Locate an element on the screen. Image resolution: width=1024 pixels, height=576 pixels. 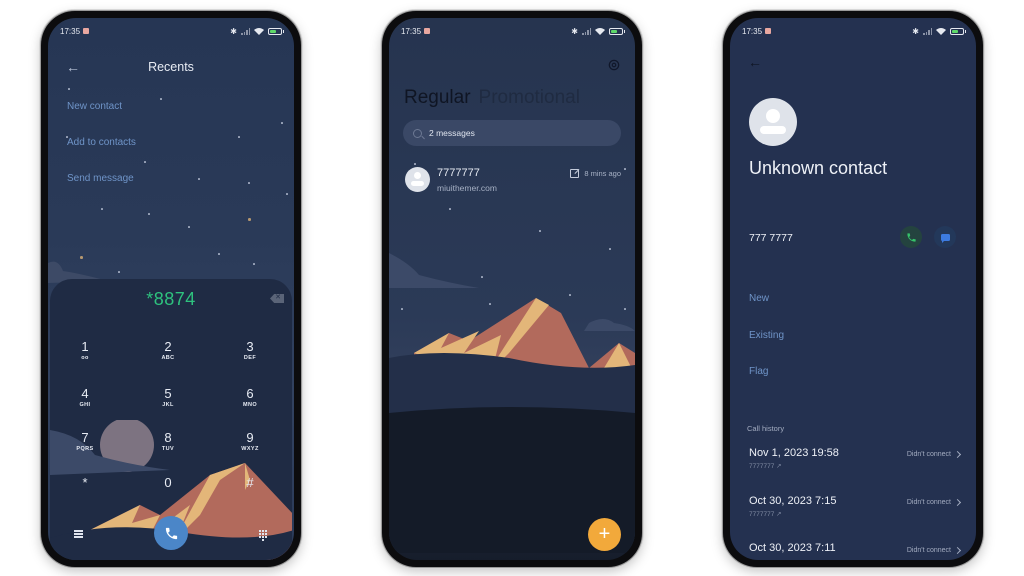
dialer-bottom-bar is located at coordinates (171, 537).